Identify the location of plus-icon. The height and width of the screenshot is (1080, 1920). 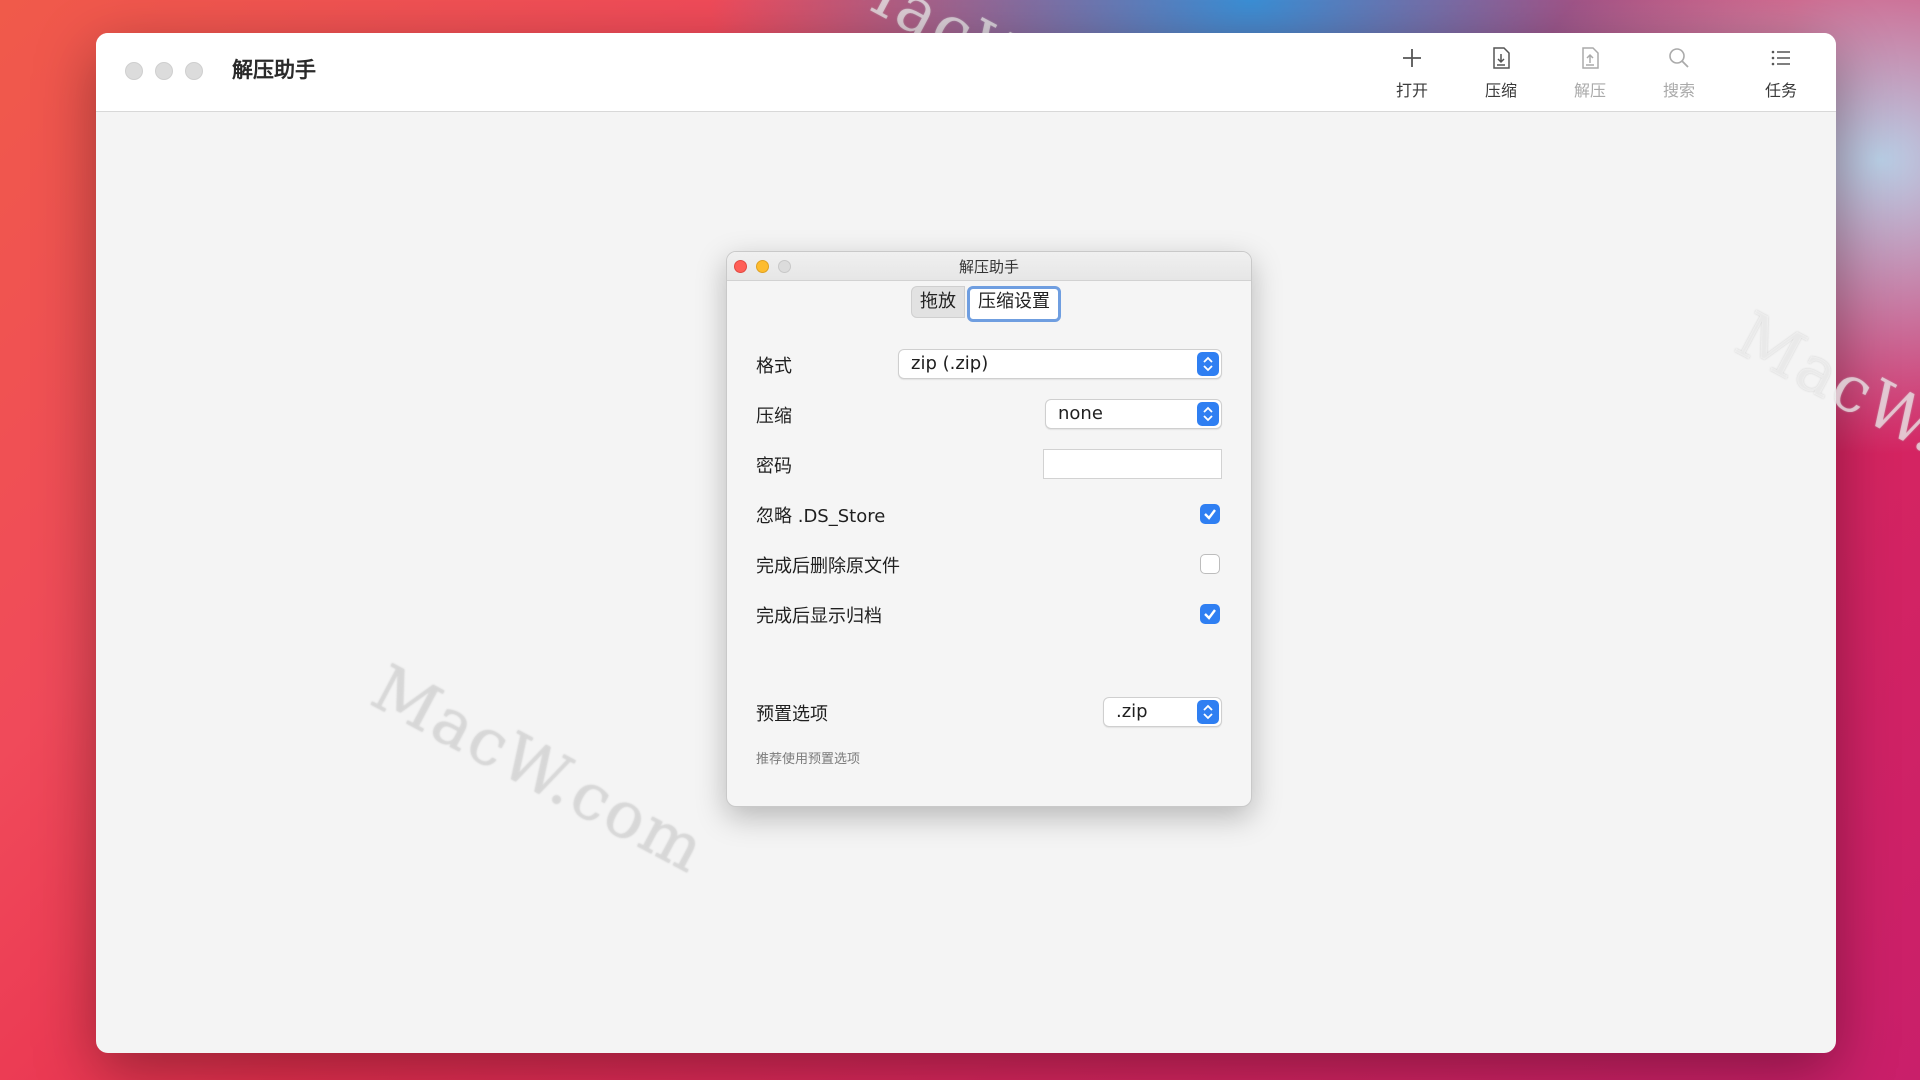
(1412, 58).